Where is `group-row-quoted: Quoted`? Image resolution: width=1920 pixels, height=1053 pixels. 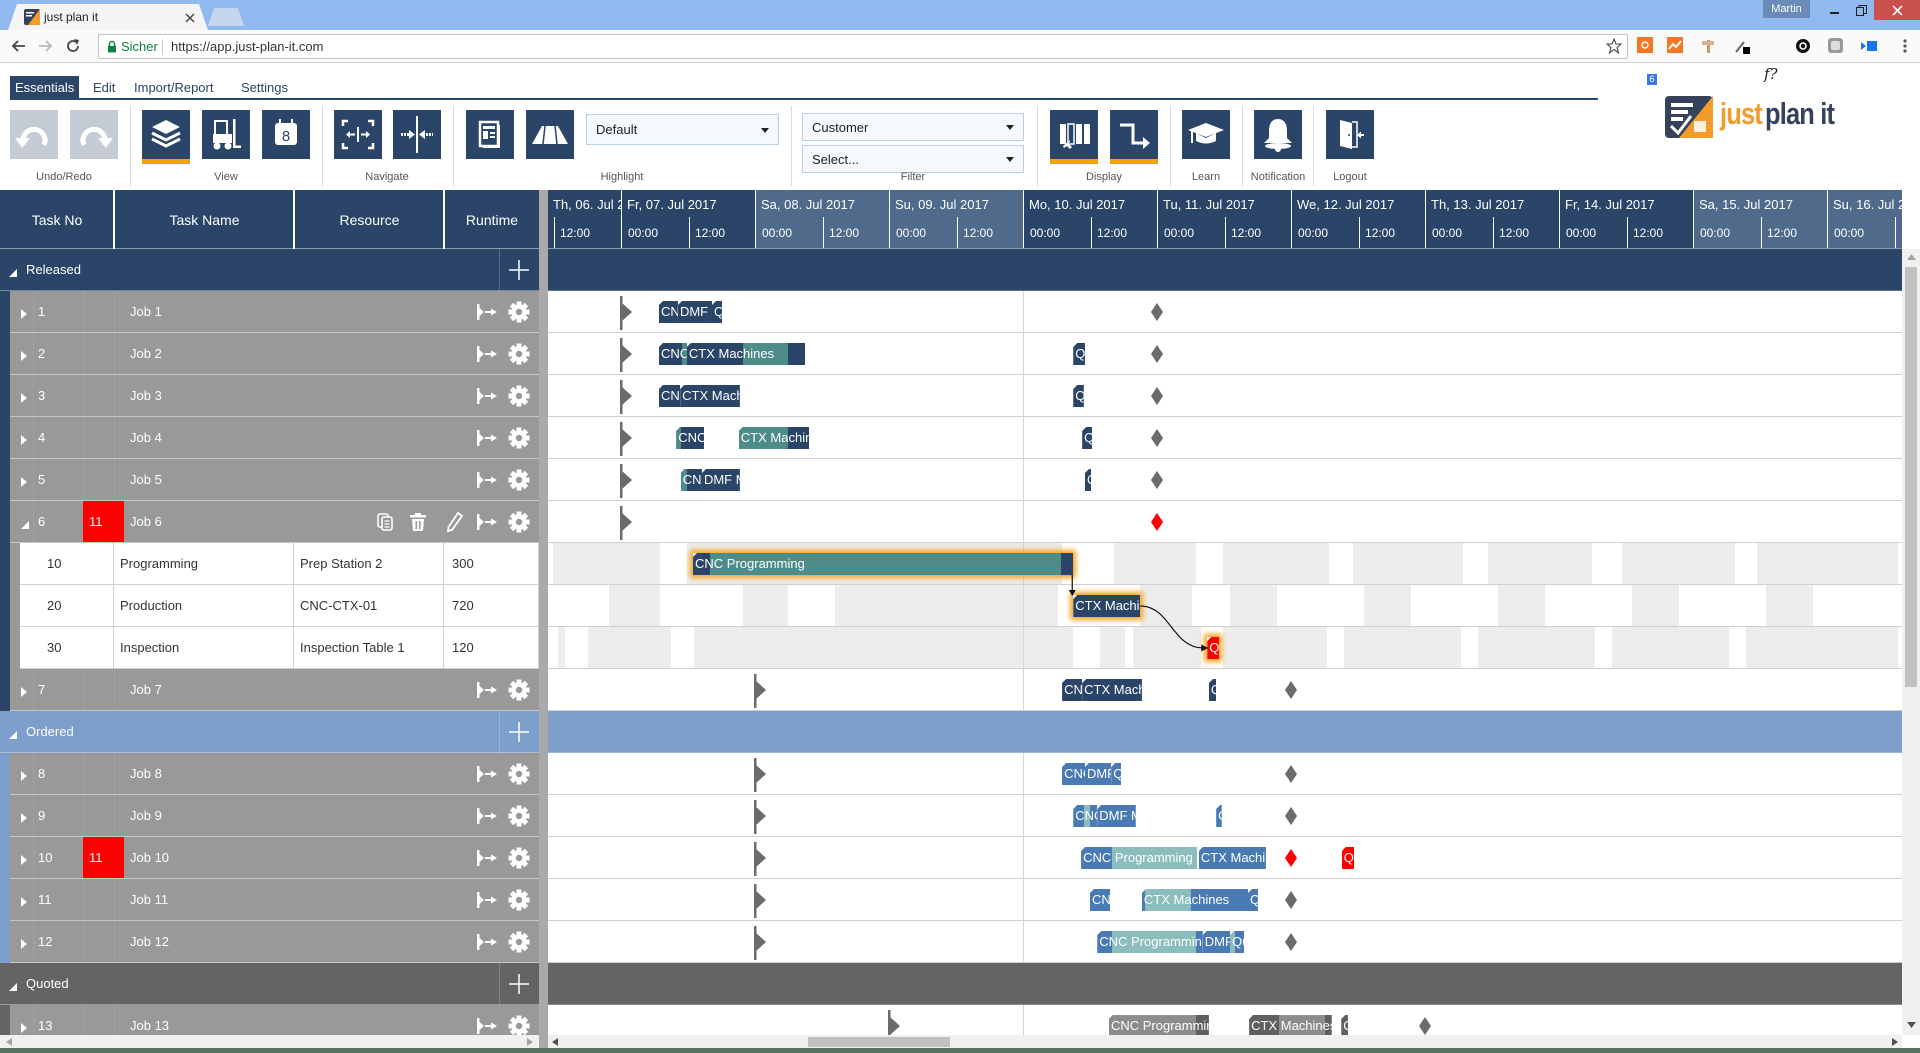
group-row-quoted: Quoted is located at coordinates (269, 984).